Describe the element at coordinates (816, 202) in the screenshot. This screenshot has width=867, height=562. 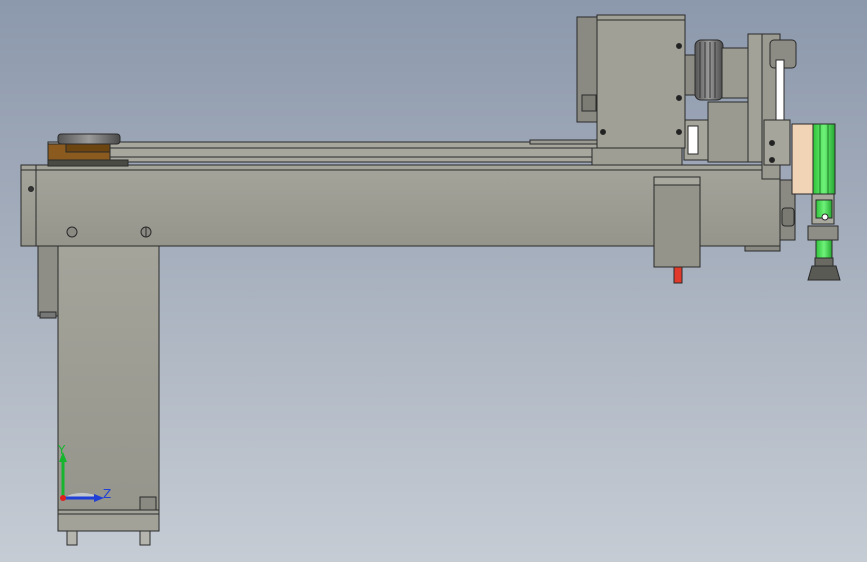
I see `vacuum-assembly` at that location.